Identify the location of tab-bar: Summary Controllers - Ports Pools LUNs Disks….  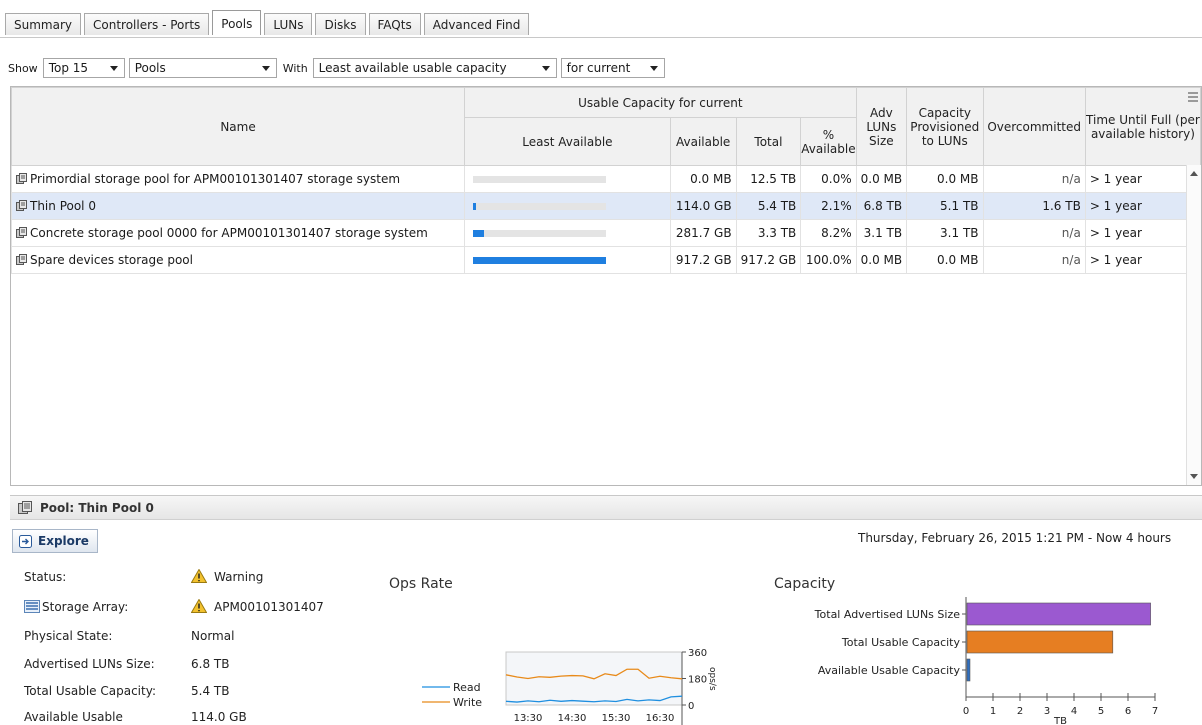
(601, 19).